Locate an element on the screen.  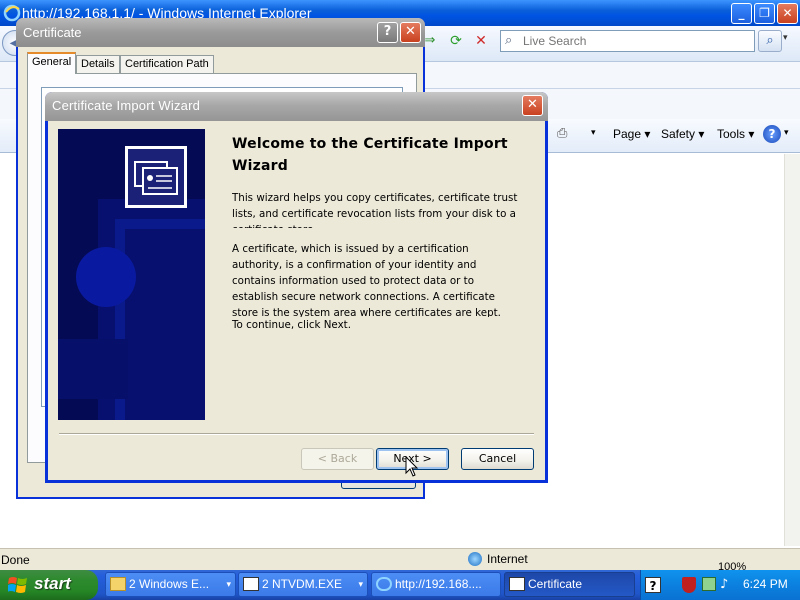
taskbar-item-label: Certificate is located at coordinates (555, 584).